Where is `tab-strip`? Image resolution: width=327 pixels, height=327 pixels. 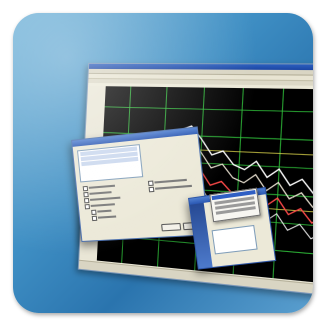
tab-strip is located at coordinates (200, 82).